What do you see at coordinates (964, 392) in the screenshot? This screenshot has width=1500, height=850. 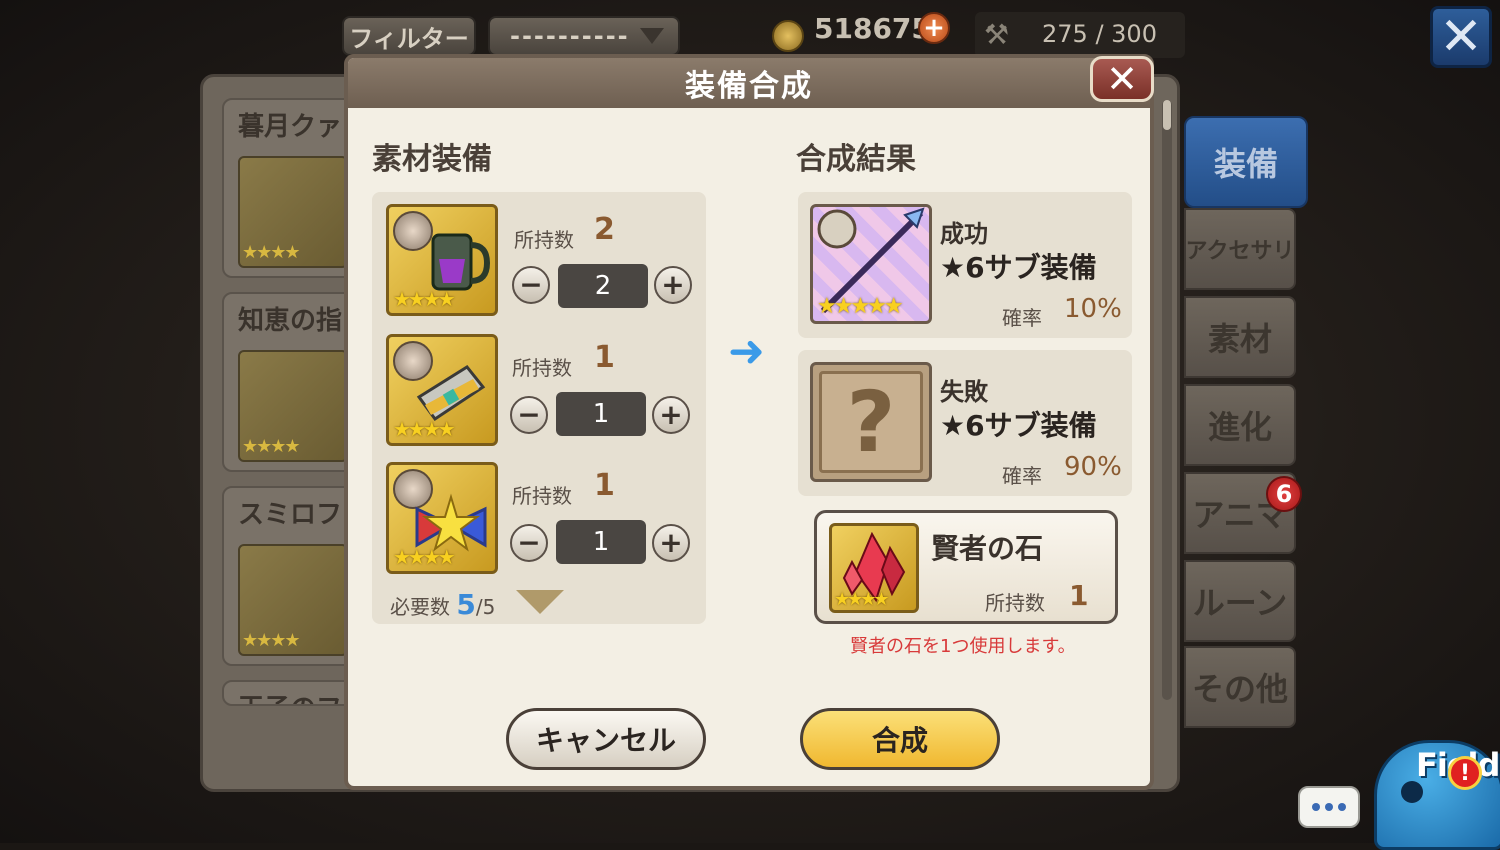 I see `failure-label: 失敗` at bounding box center [964, 392].